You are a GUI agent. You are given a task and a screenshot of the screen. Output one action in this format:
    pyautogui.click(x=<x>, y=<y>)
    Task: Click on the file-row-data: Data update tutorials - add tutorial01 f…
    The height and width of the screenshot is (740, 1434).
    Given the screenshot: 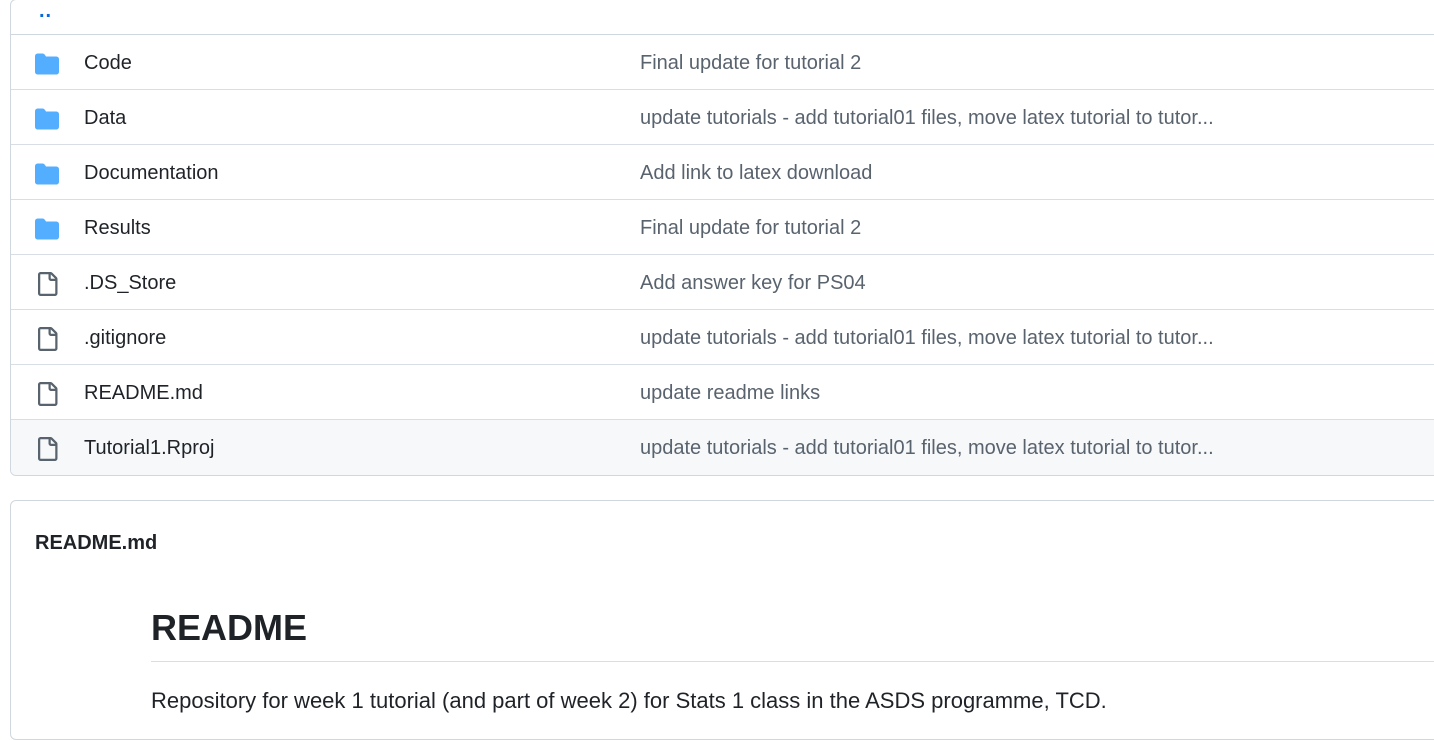 What is the action you would take?
    pyautogui.click(x=722, y=117)
    